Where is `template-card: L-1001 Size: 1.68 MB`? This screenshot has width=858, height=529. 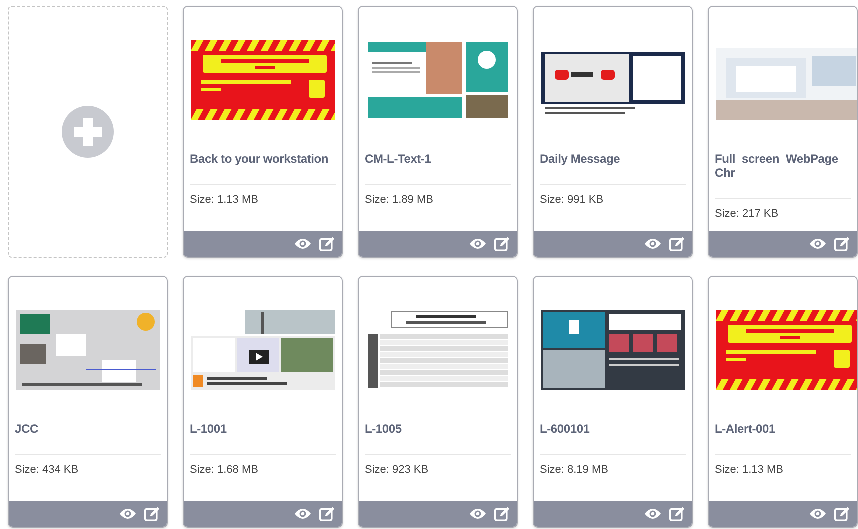 template-card: L-1001 Size: 1.68 MB is located at coordinates (263, 402).